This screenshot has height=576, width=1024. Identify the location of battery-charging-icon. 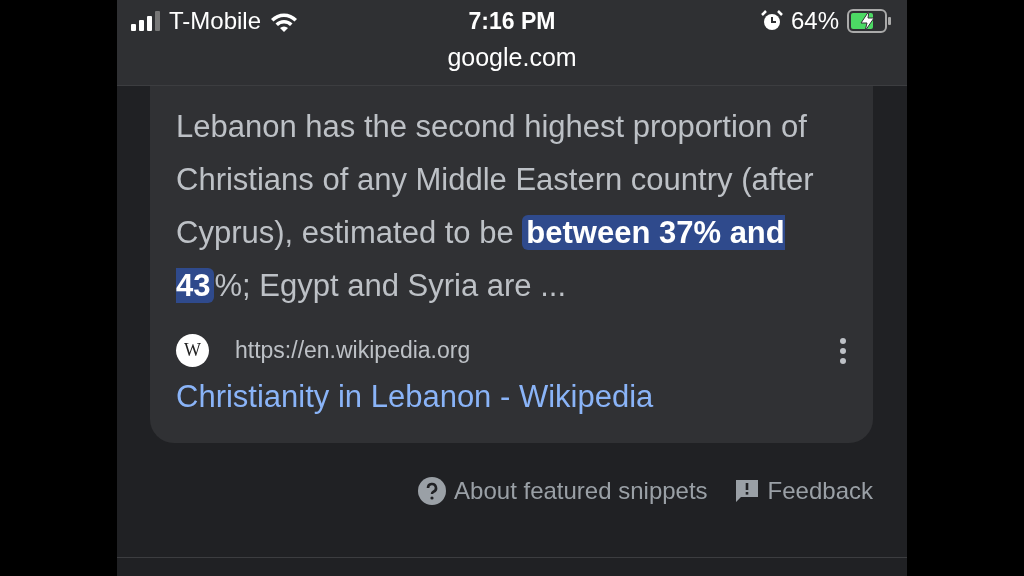
(870, 21).